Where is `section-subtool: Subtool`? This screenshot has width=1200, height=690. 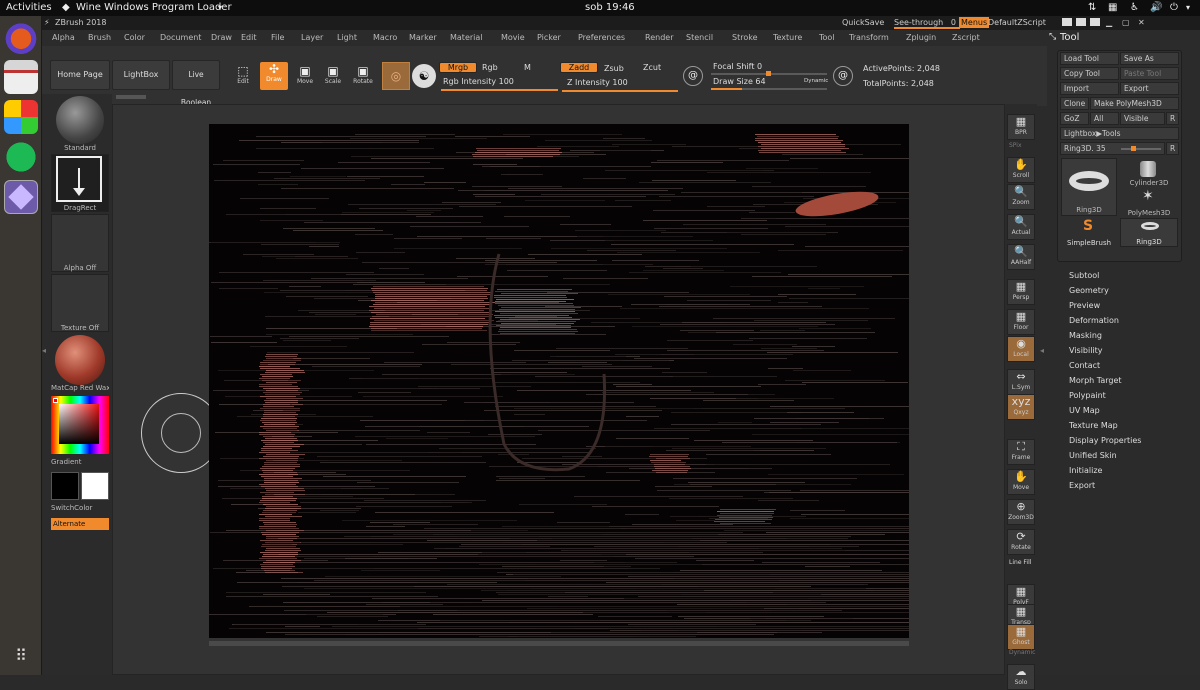
section-subtool: Subtool is located at coordinates (1084, 275).